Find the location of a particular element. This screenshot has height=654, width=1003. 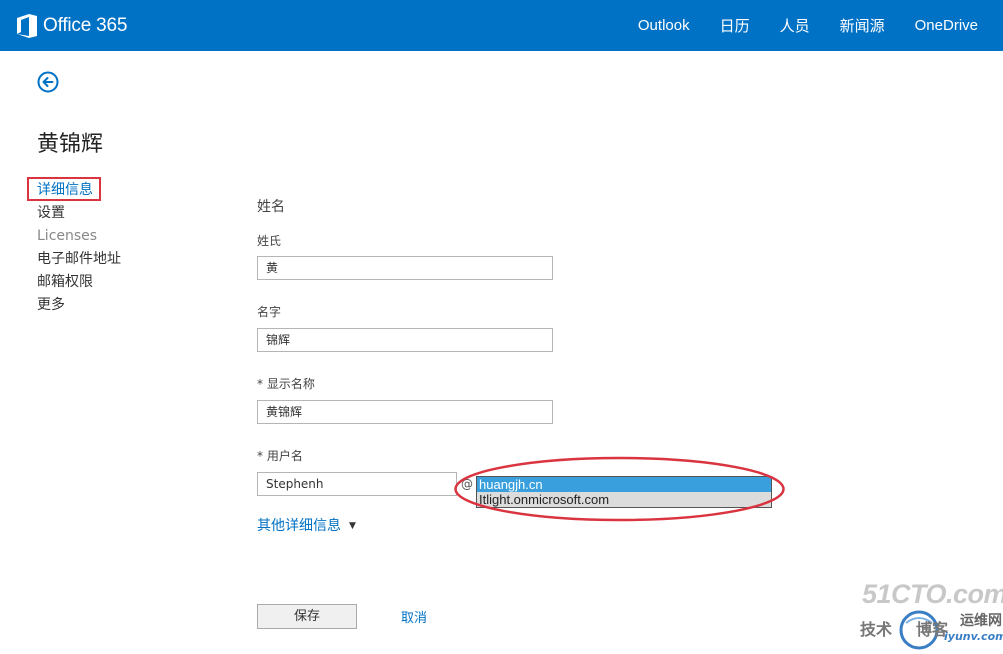

save-button: 保存 is located at coordinates (307, 616).